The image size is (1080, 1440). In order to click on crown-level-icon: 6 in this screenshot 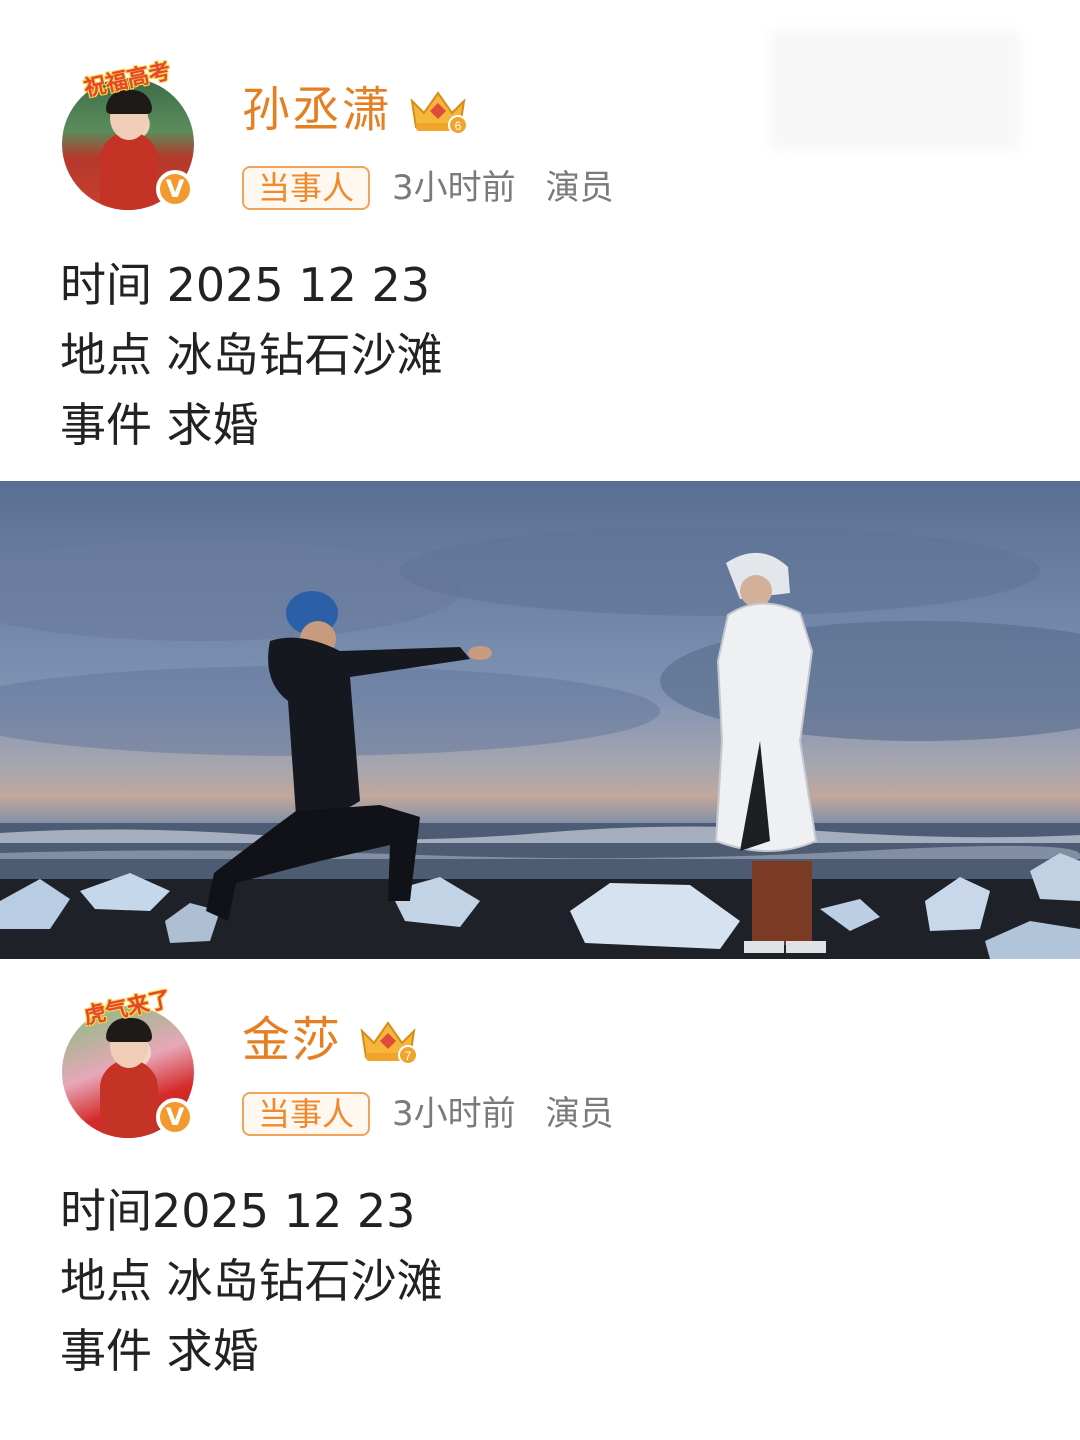, I will do `click(438, 110)`.